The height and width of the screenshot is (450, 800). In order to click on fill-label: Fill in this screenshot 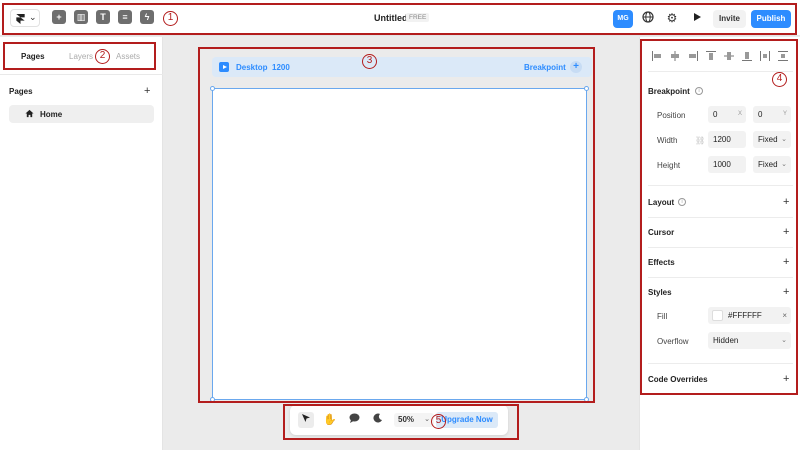, I will do `click(662, 316)`.